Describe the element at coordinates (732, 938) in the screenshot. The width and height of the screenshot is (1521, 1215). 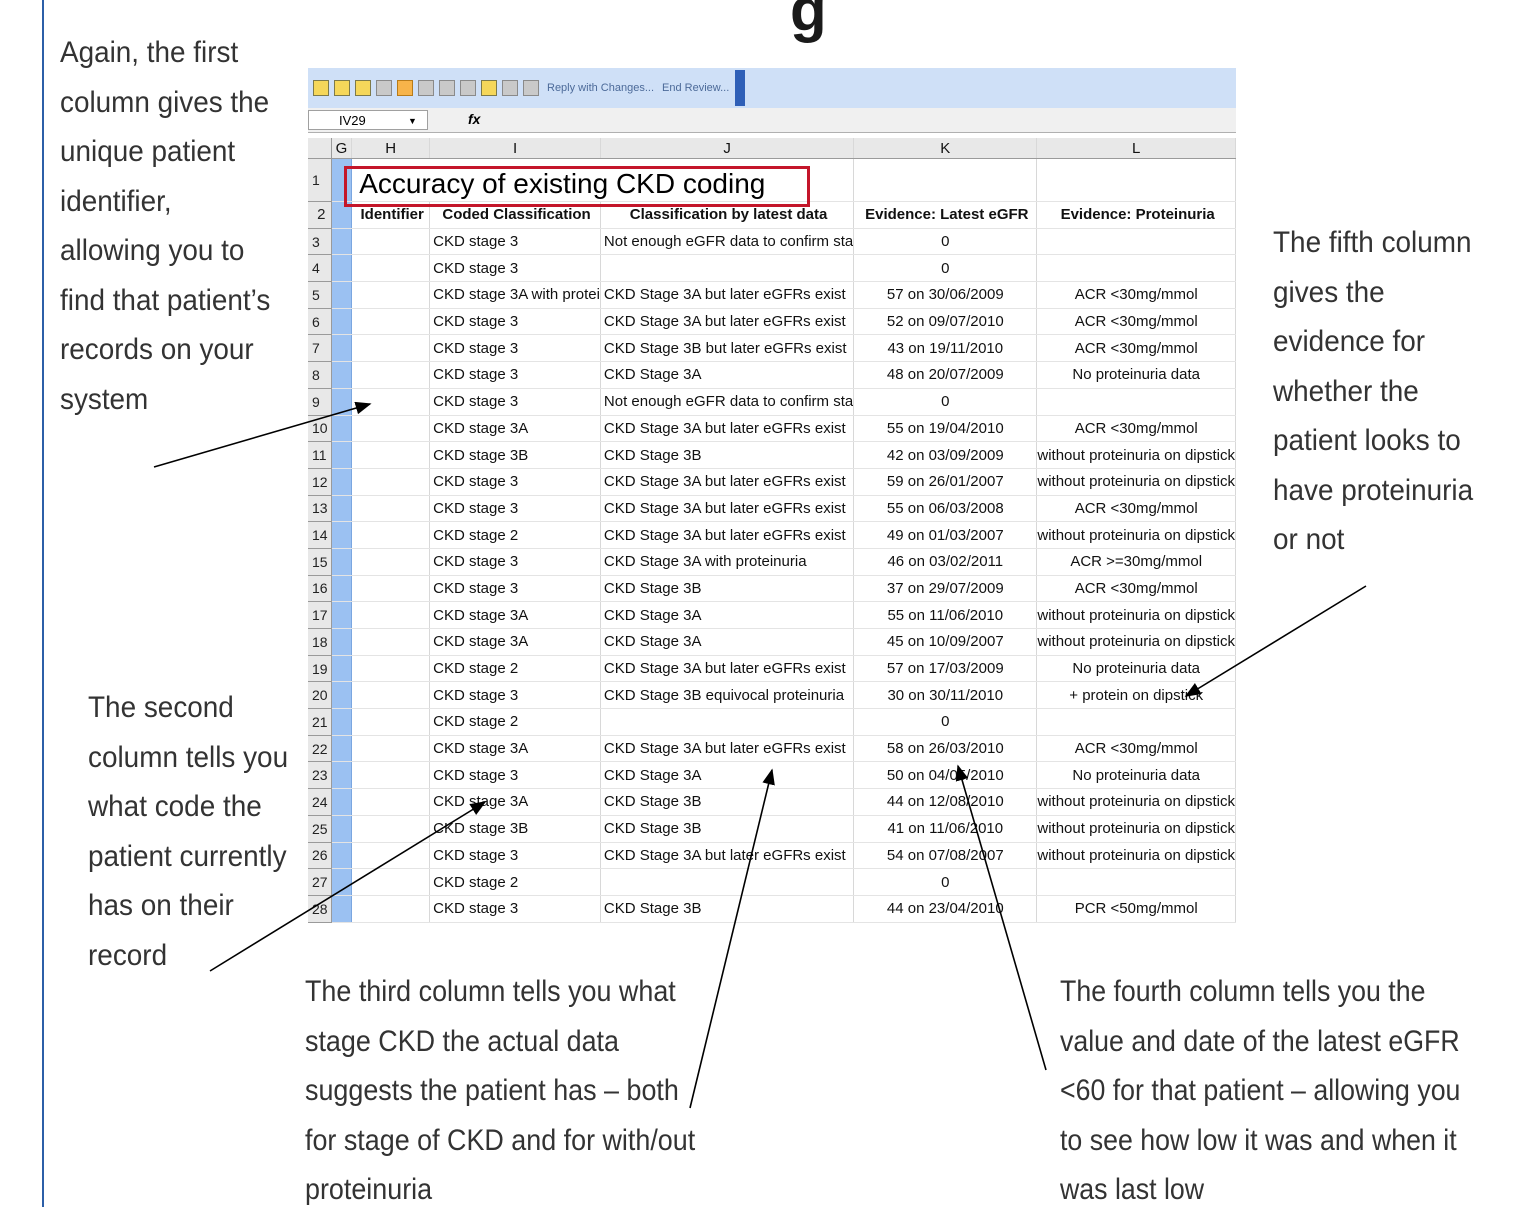
I see `arrow-third-column` at that location.